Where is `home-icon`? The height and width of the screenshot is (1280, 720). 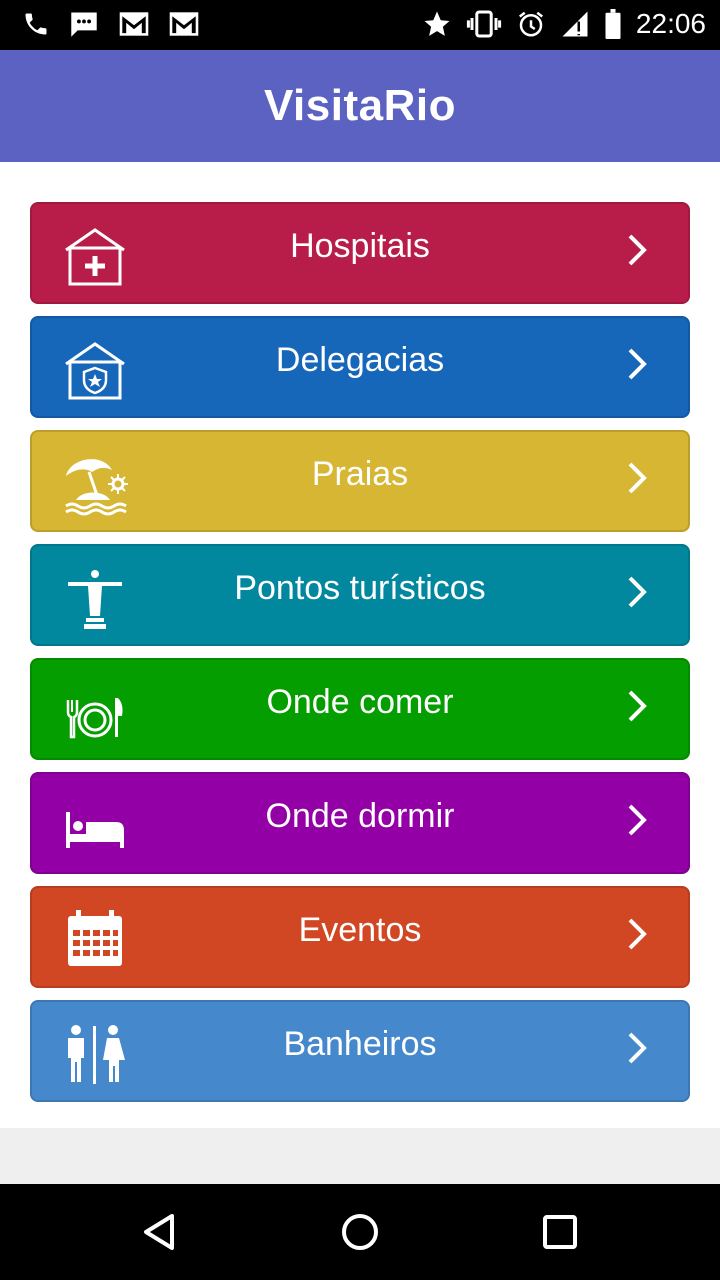 home-icon is located at coordinates (360, 1232).